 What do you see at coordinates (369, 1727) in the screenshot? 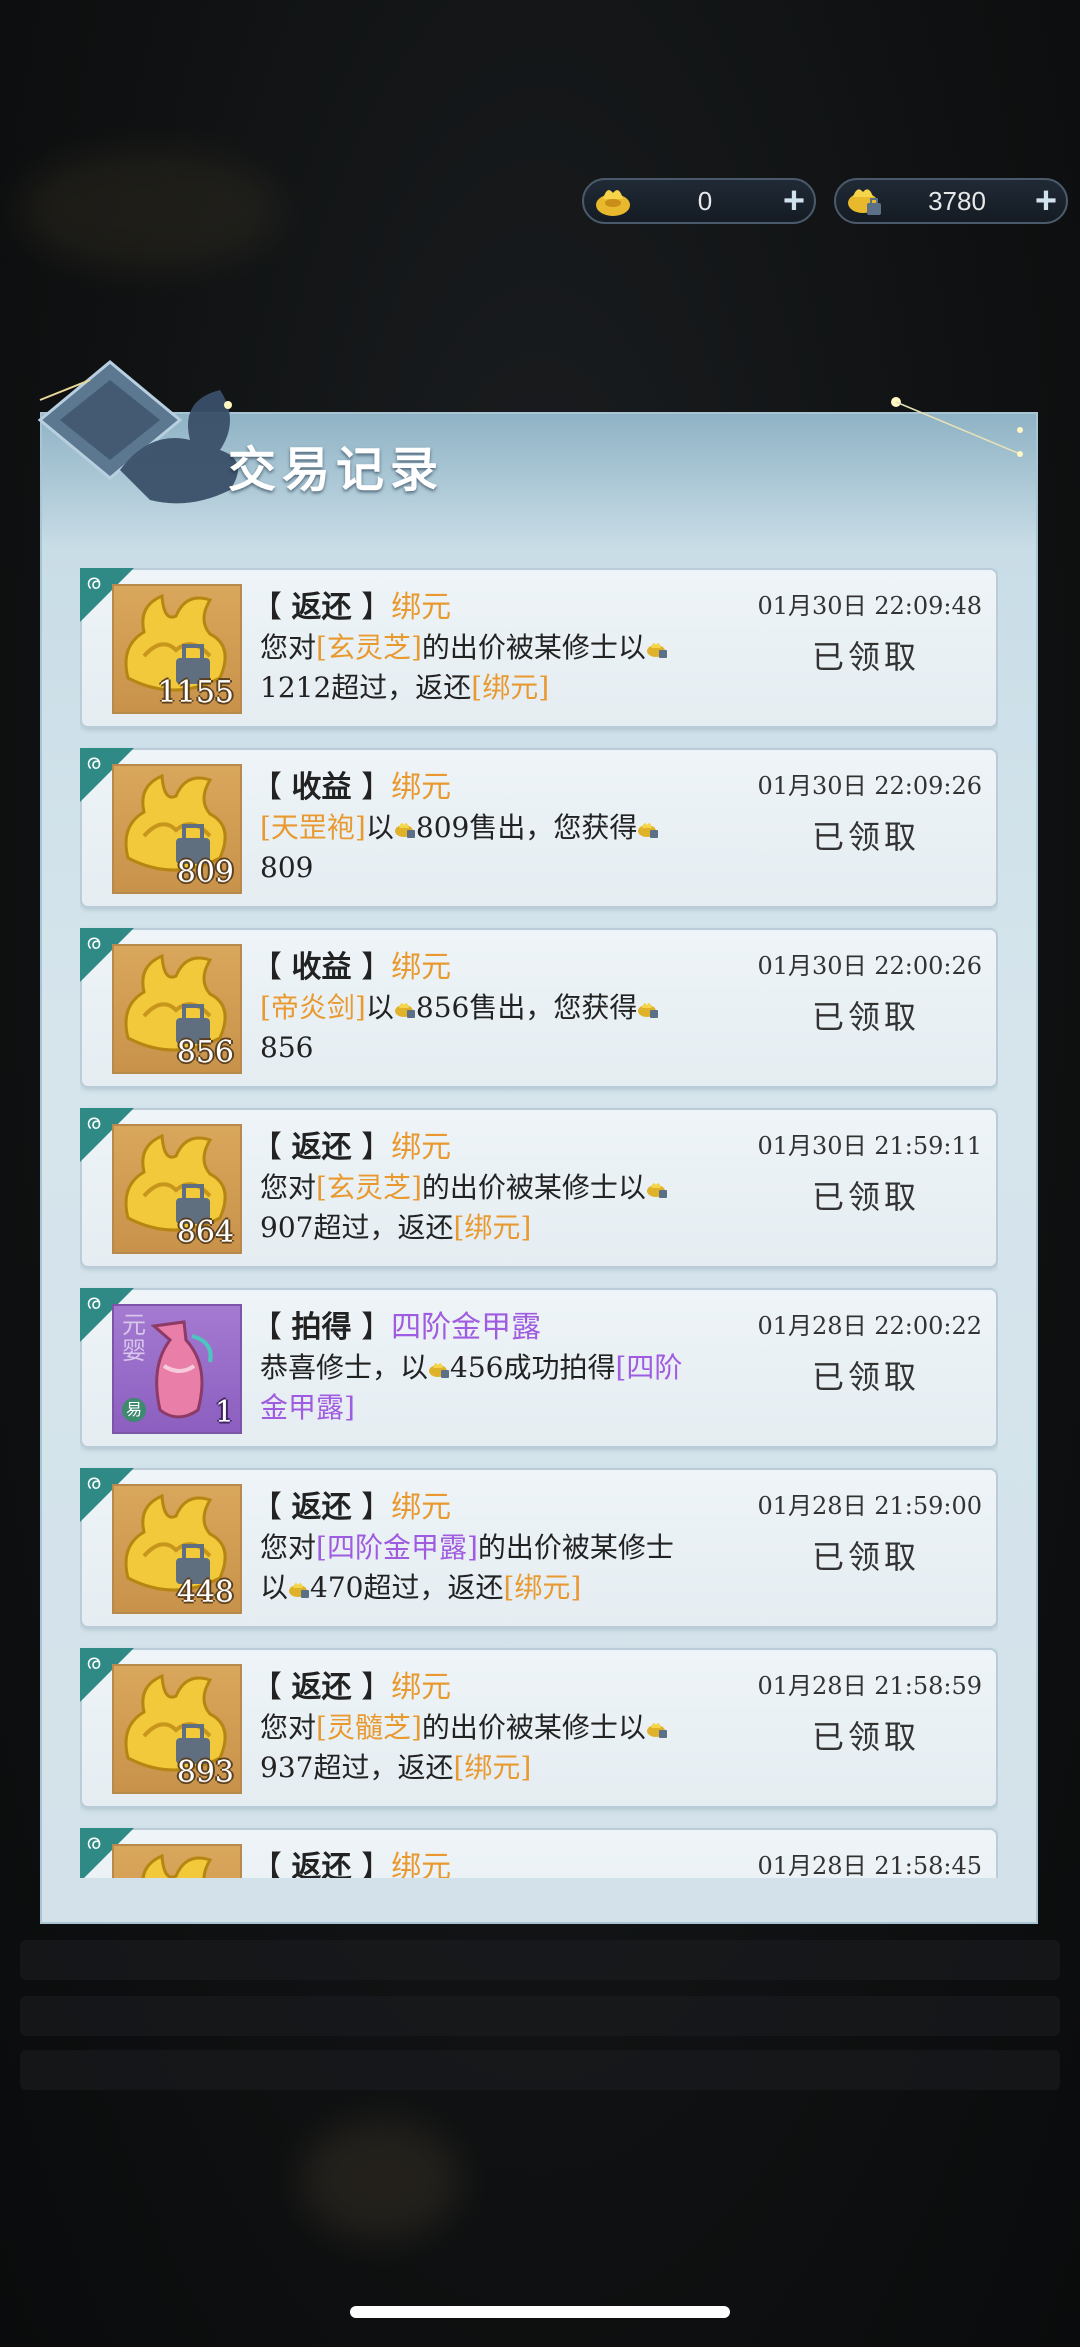
I see `item-link: [灵髓芝]` at bounding box center [369, 1727].